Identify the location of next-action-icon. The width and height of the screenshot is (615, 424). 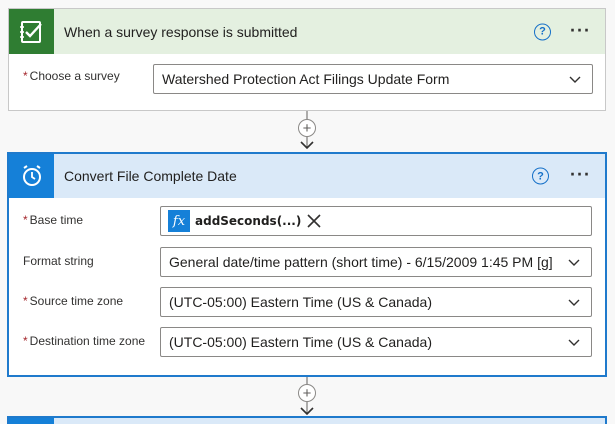
(31, 421).